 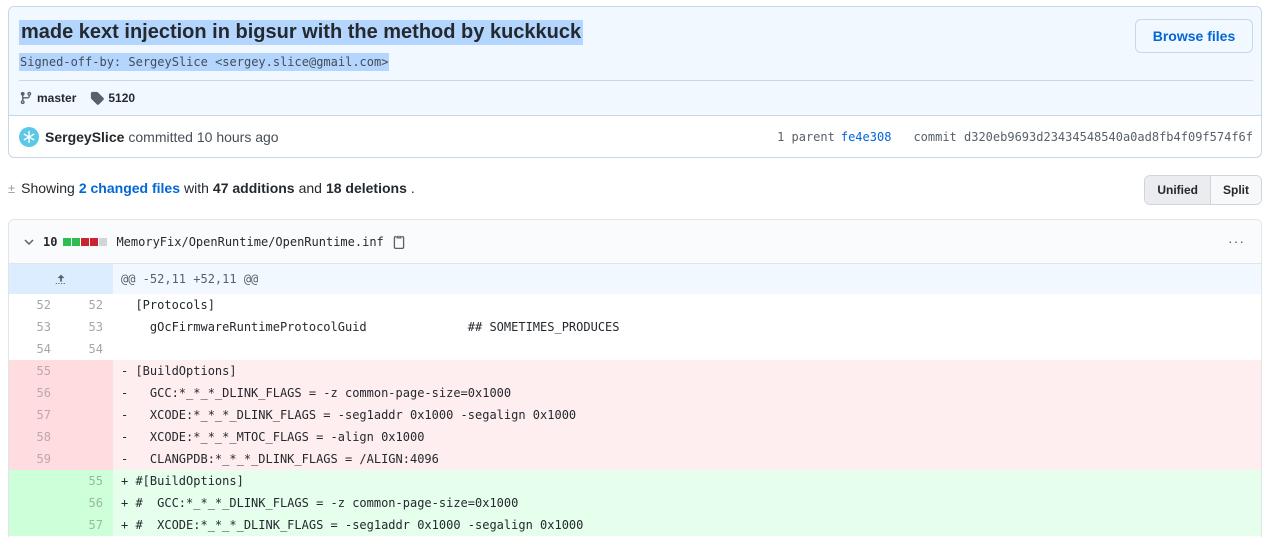 What do you see at coordinates (35, 437) in the screenshot?
I see `old-line-number: 58` at bounding box center [35, 437].